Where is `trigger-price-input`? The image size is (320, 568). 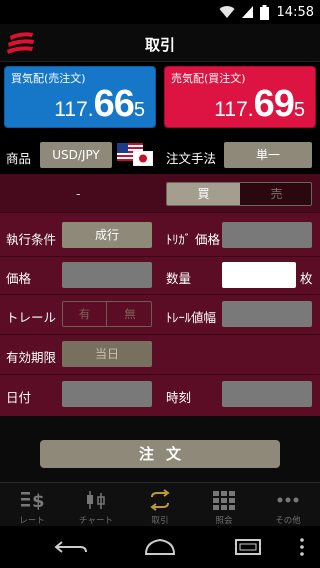 trigger-price-input is located at coordinates (267, 235).